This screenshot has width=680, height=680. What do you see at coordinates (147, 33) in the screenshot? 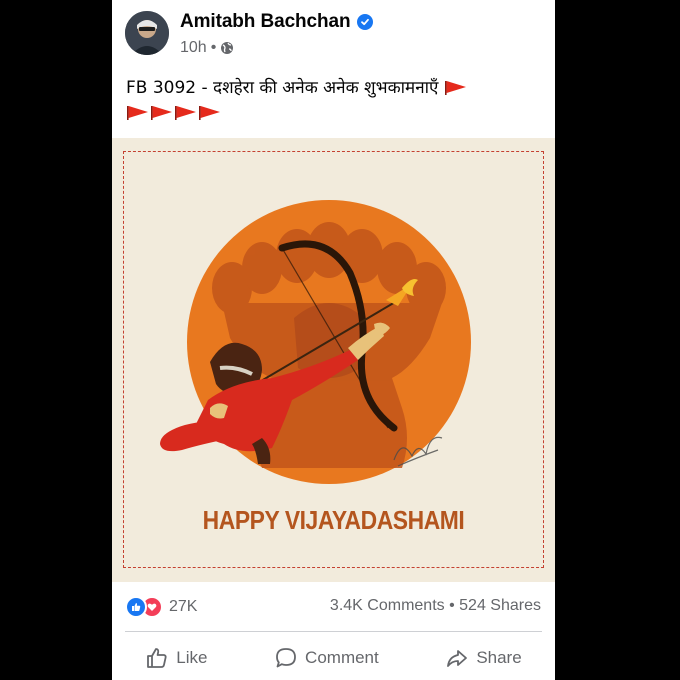
I see `author-avatar` at bounding box center [147, 33].